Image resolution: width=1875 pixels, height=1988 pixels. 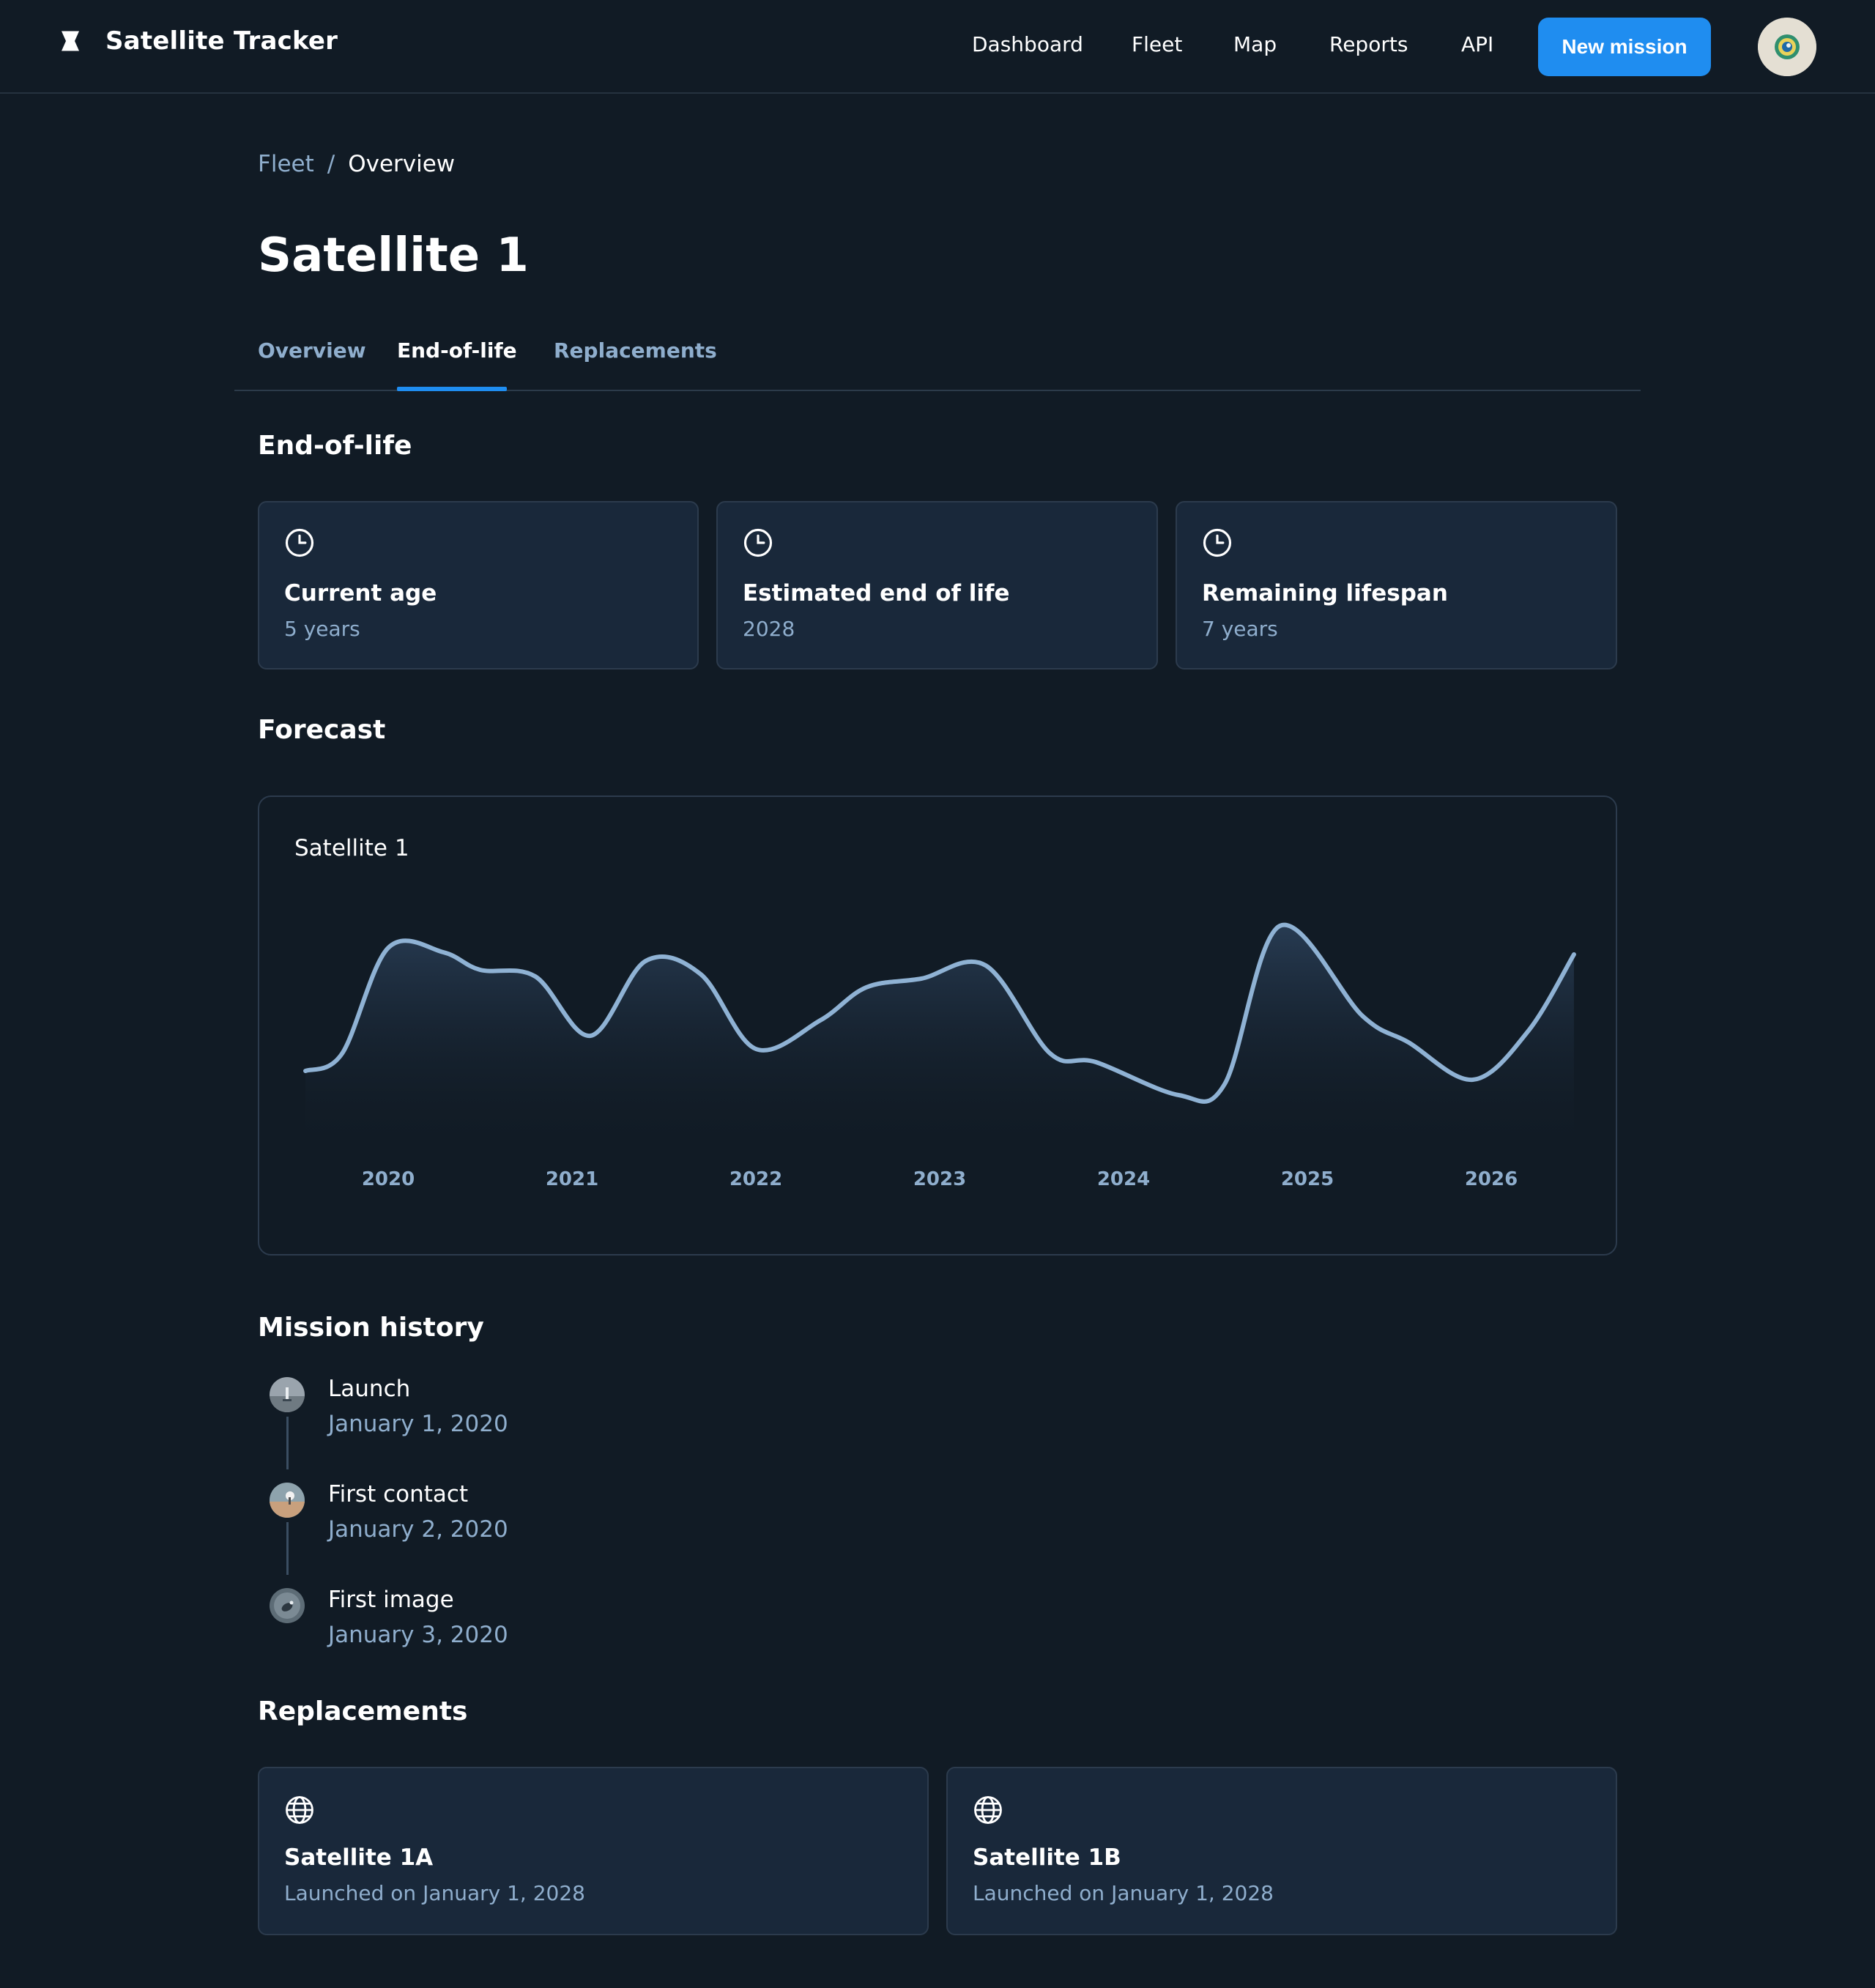 What do you see at coordinates (286, 164) in the screenshot?
I see `breadcrumb-fleet-link: Fleet` at bounding box center [286, 164].